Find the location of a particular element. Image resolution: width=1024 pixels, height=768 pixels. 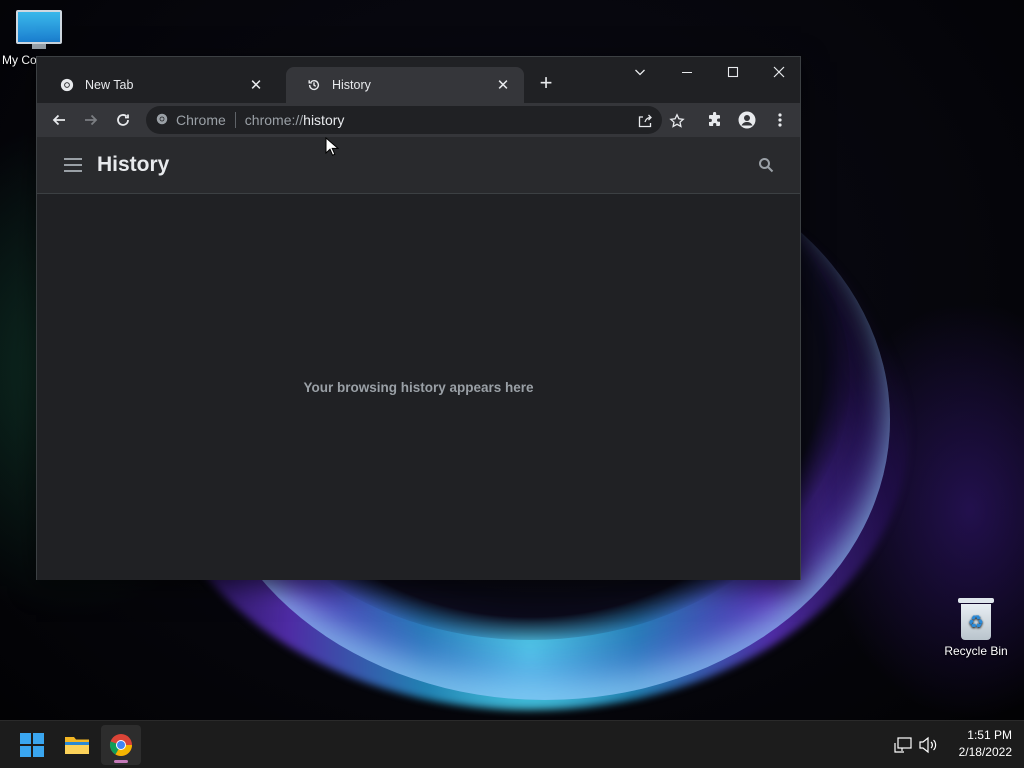

chrome-taskbar-button is located at coordinates (121, 745).